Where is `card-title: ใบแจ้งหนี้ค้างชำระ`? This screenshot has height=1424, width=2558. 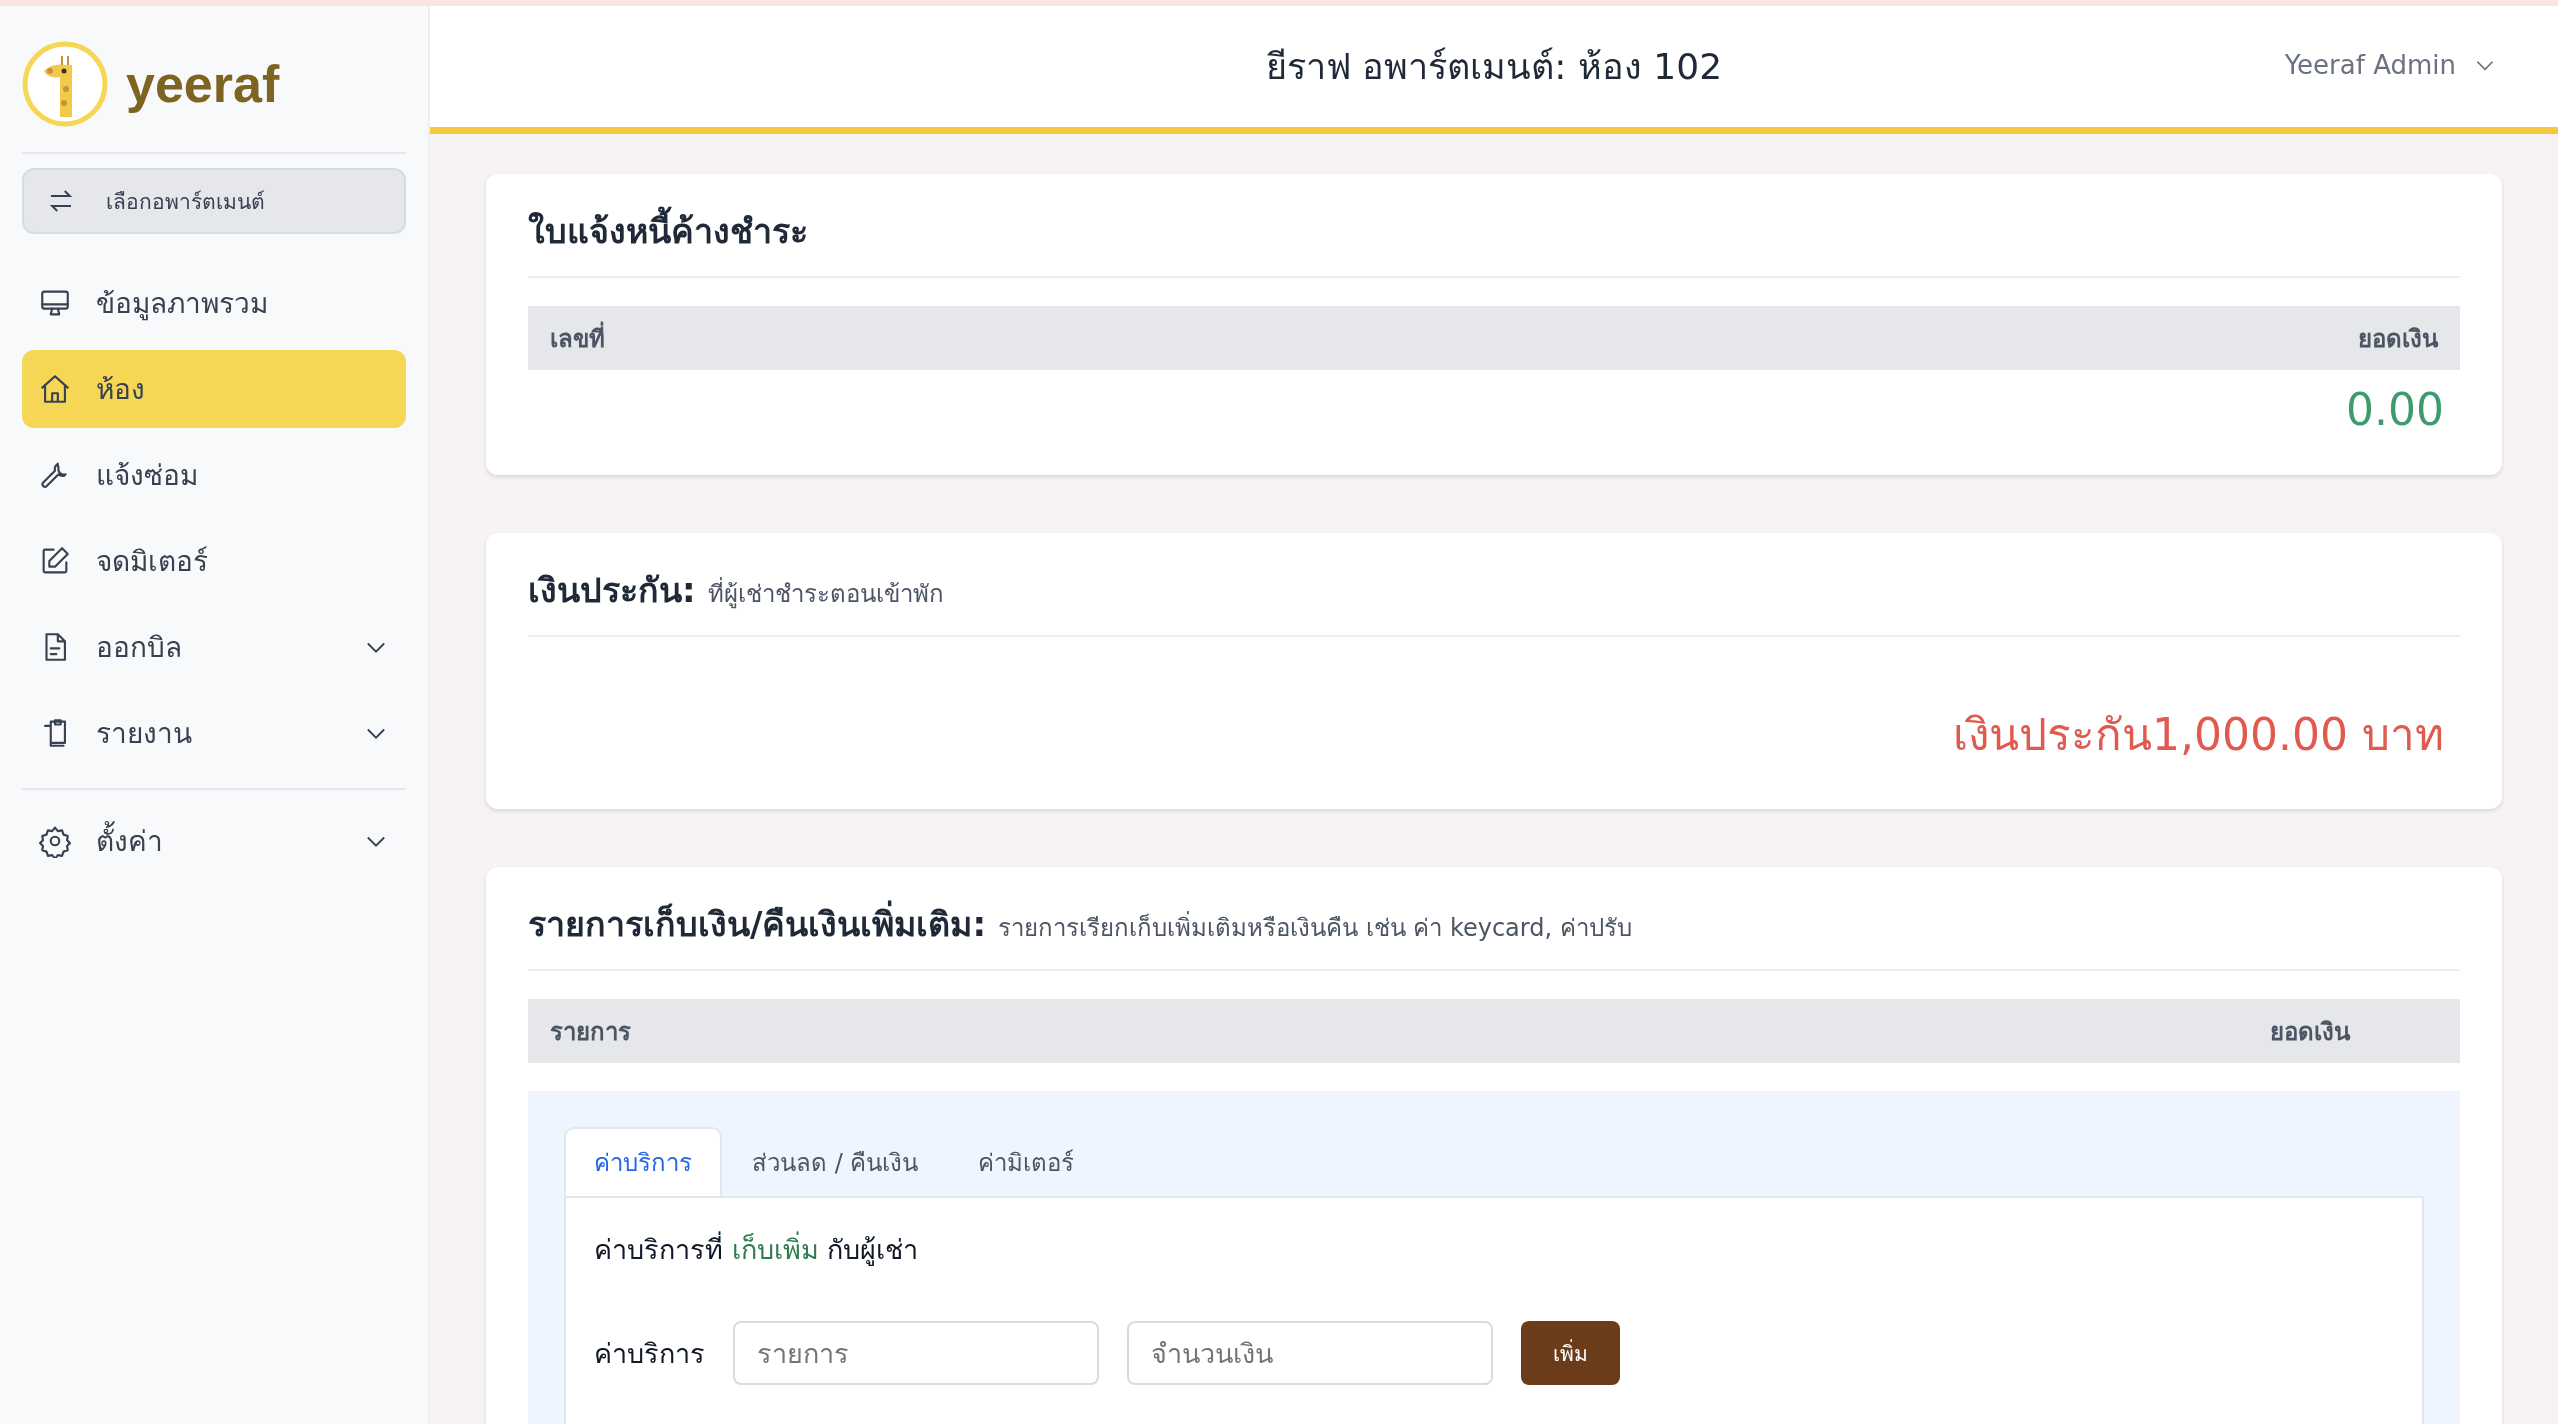
card-title: ใบแจ้งหนี้ค้างชำระ is located at coordinates (668, 231).